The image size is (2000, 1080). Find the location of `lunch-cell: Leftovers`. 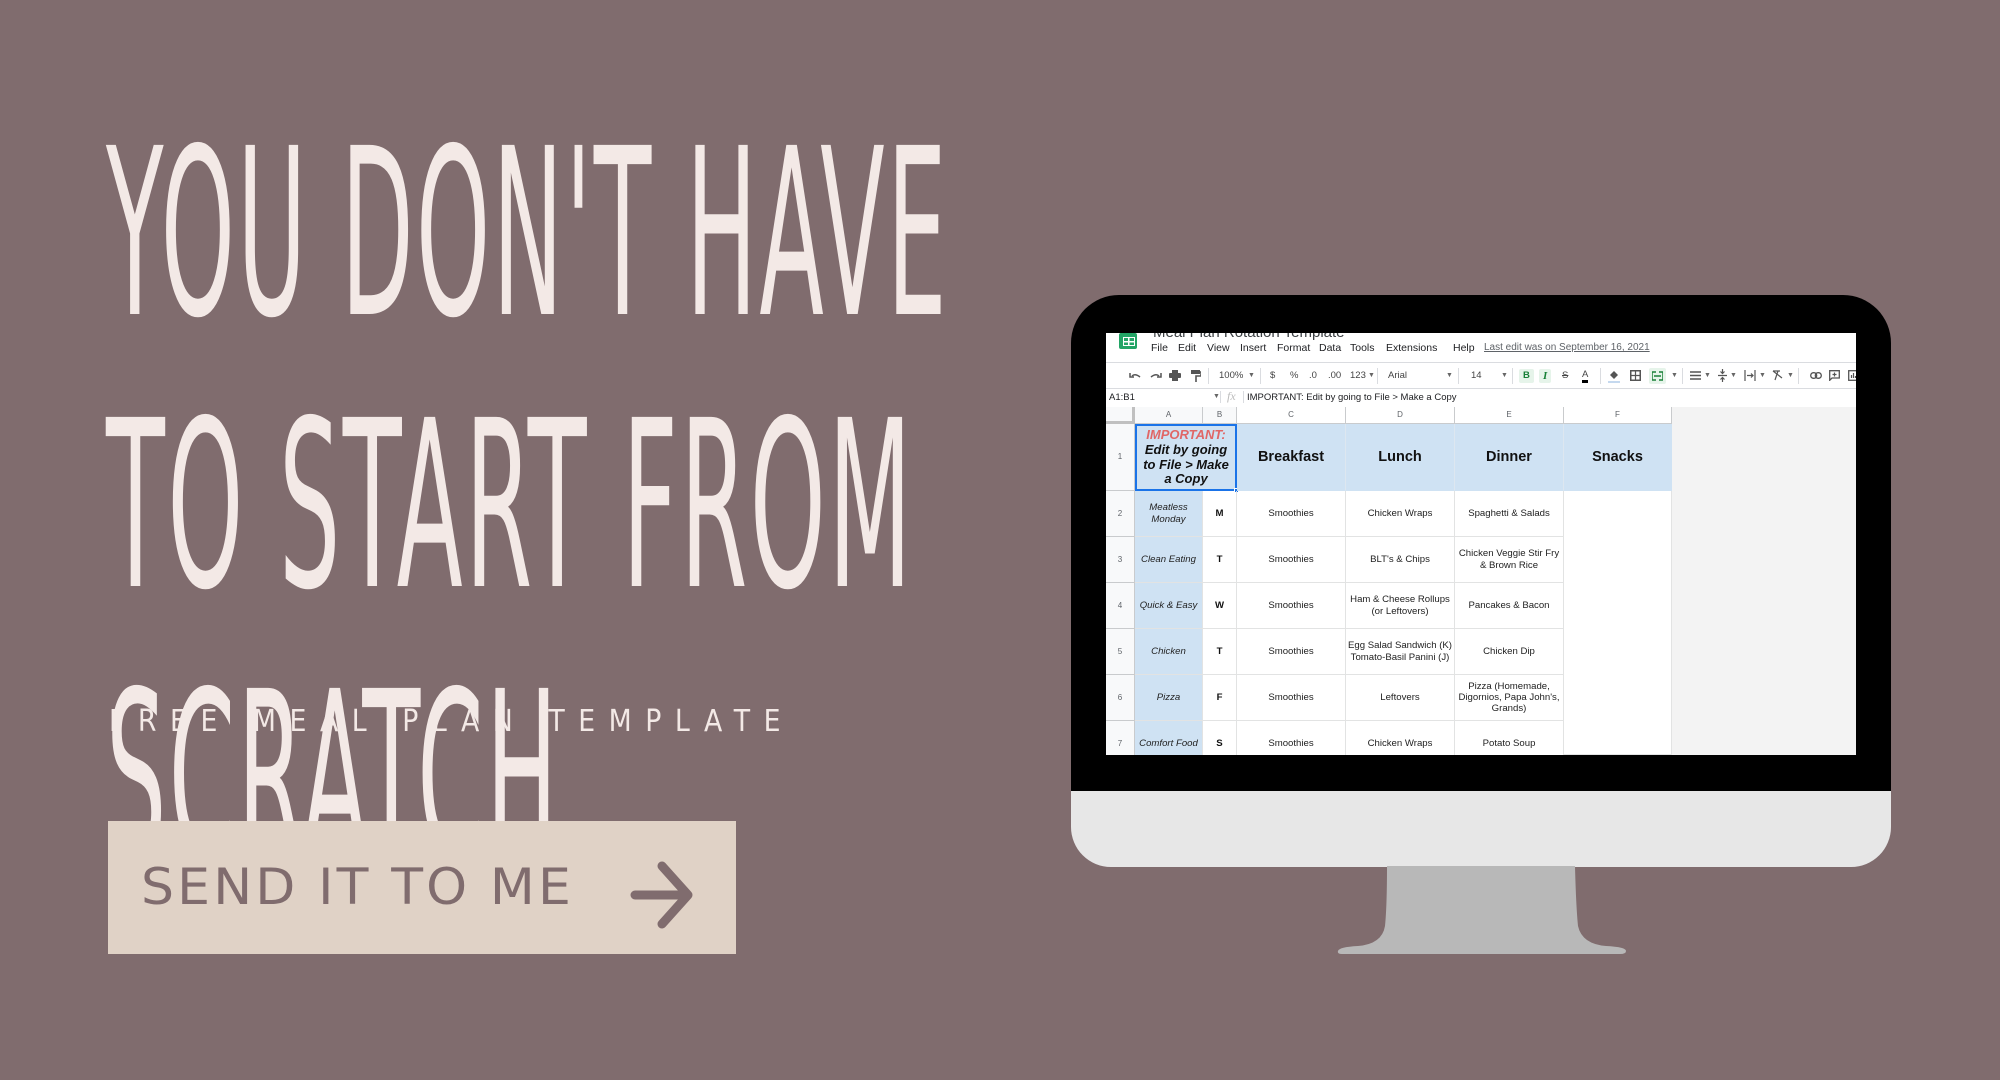

lunch-cell: Leftovers is located at coordinates (1400, 698).